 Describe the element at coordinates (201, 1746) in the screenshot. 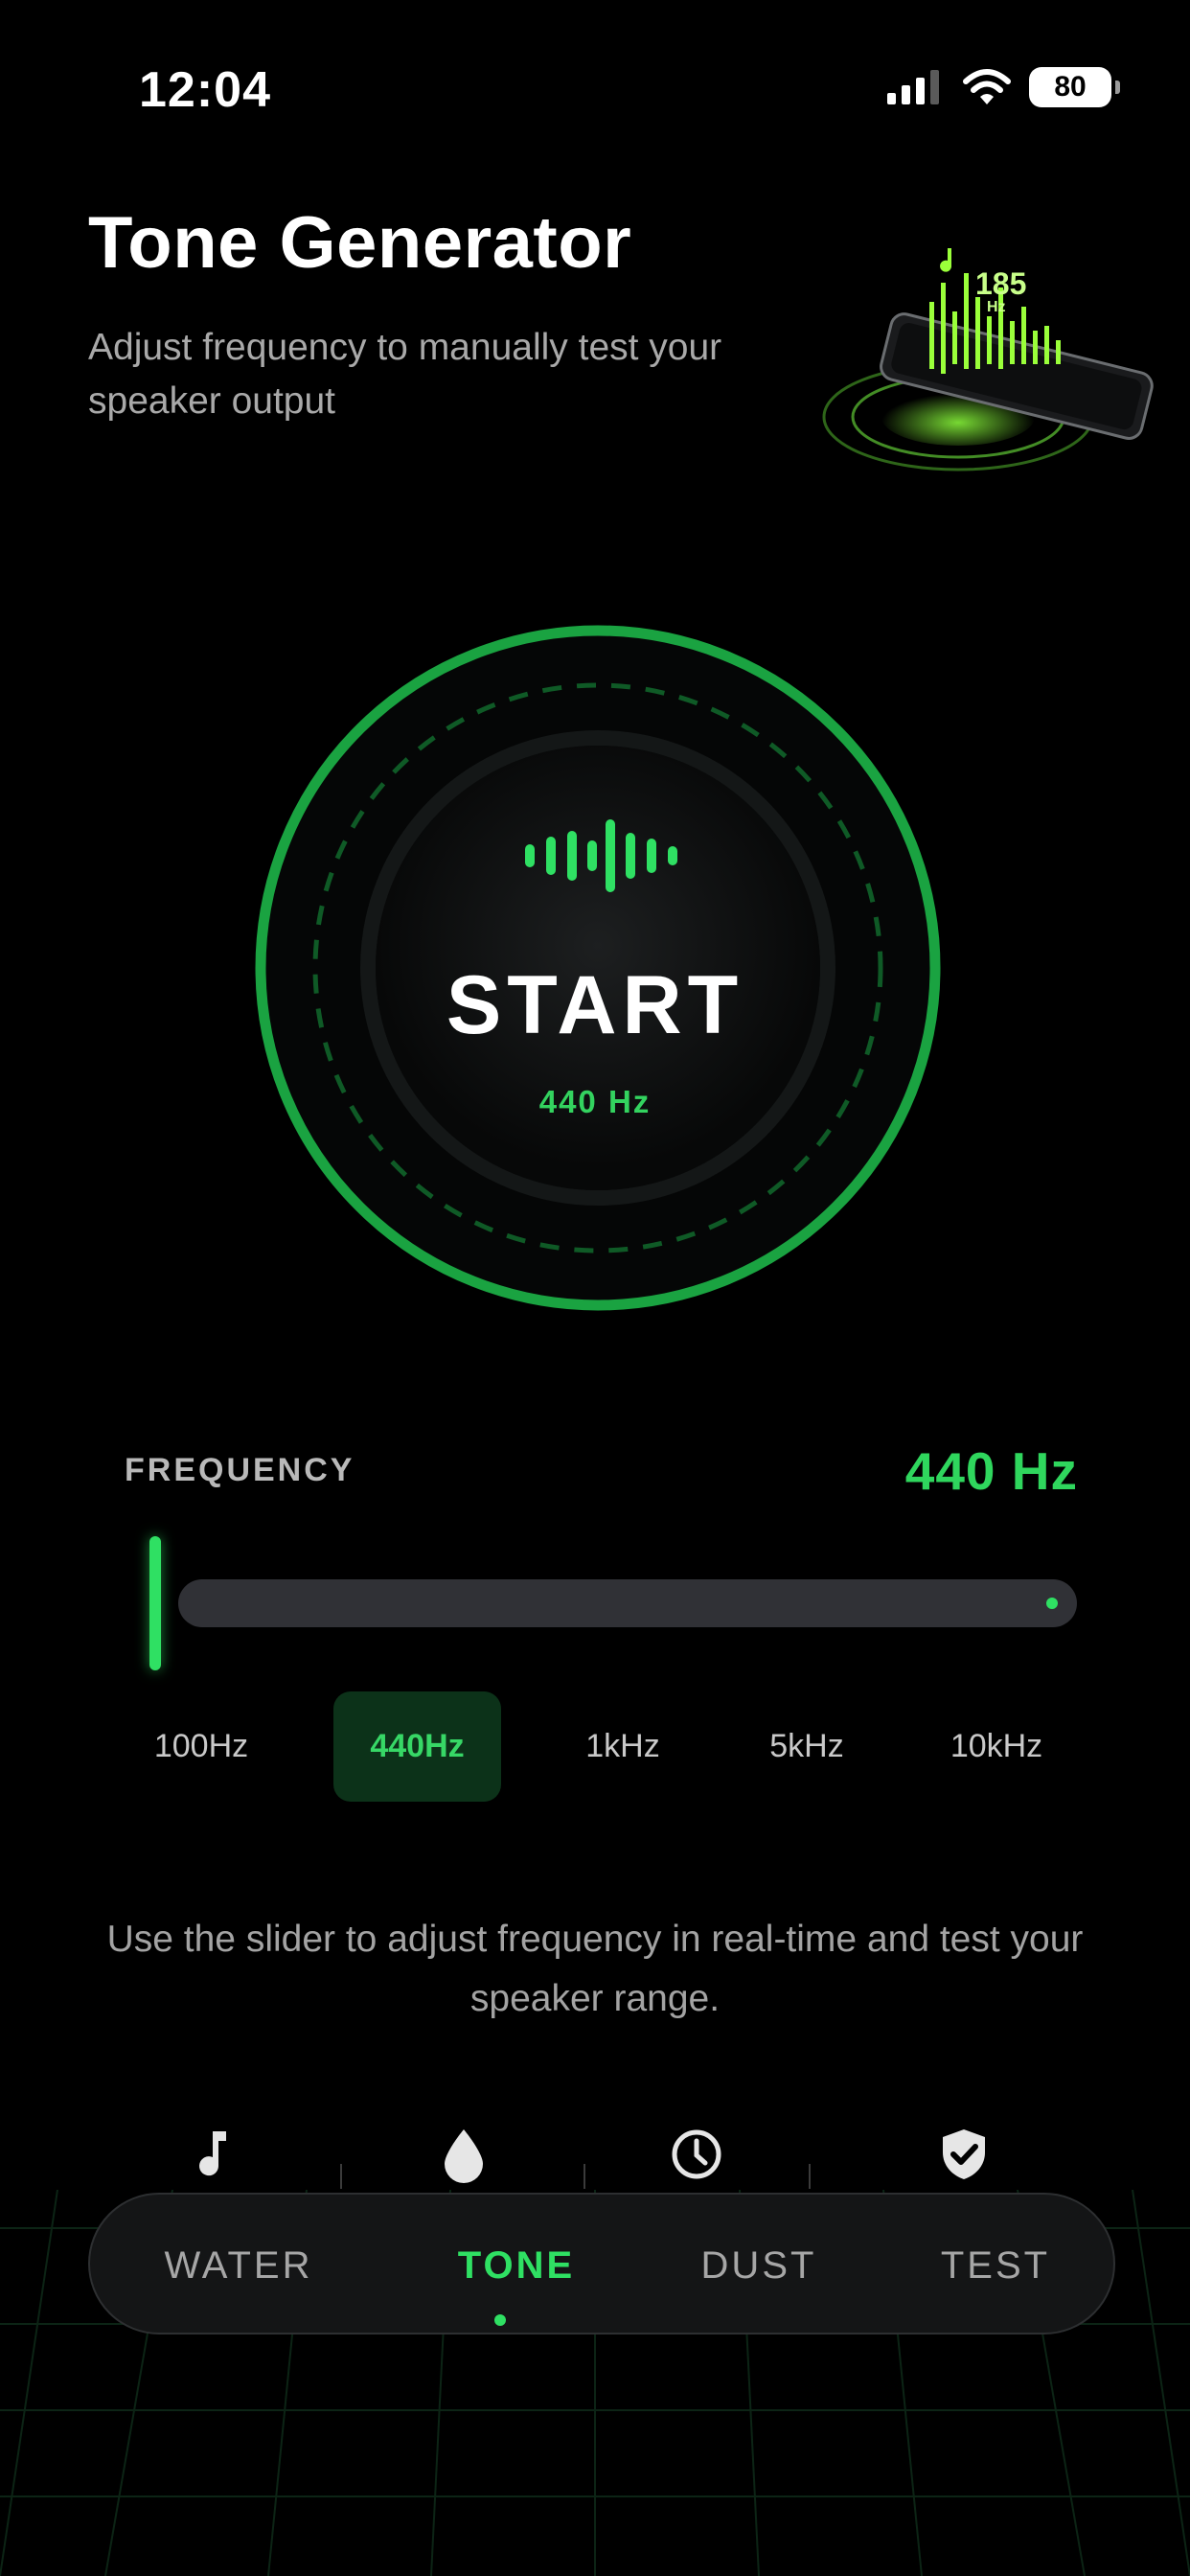

I see `preset-100hz: 100Hz` at that location.